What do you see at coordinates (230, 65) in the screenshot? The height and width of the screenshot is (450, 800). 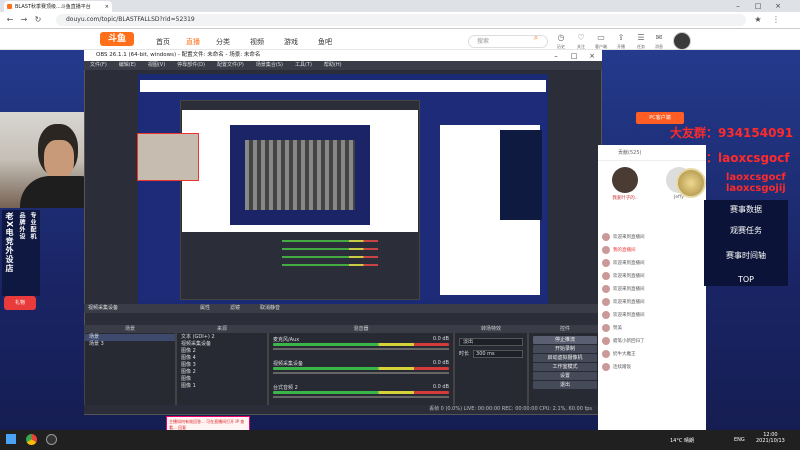 I see `menu-profile: 配置文件(P)` at bounding box center [230, 65].